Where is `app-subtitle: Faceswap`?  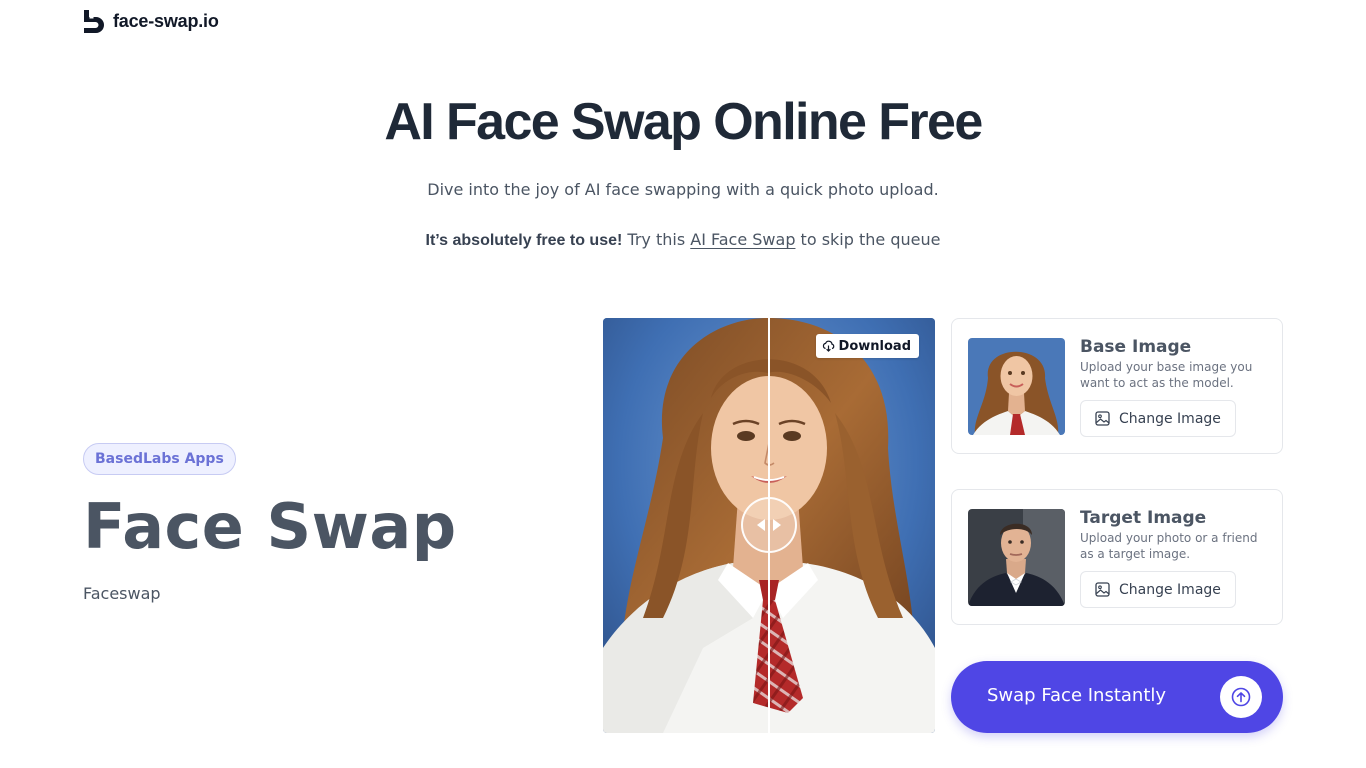
app-subtitle: Faceswap is located at coordinates (122, 593).